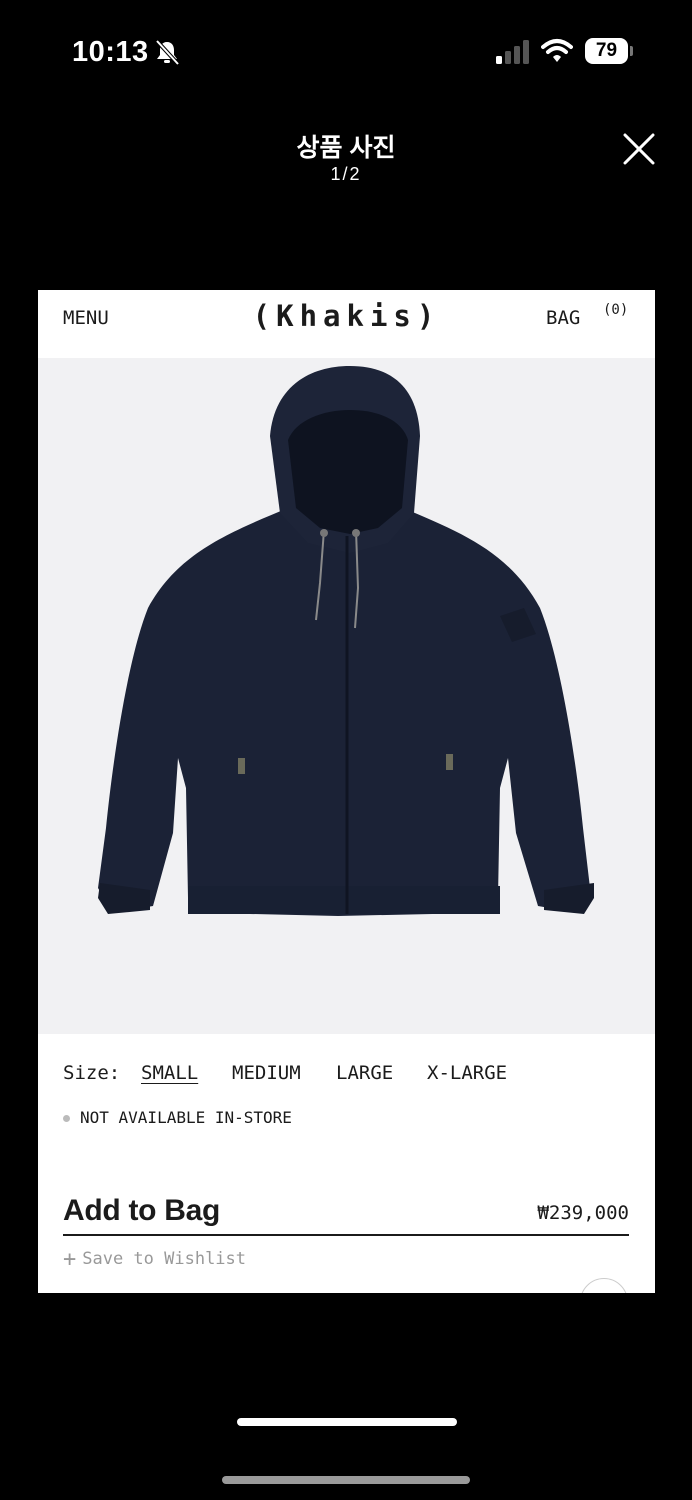  What do you see at coordinates (616, 310) in the screenshot?
I see `bag-count: (0)` at bounding box center [616, 310].